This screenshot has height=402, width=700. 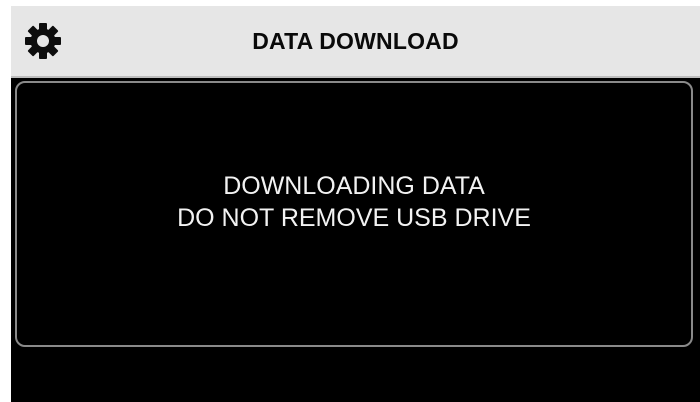 What do you see at coordinates (355, 77) in the screenshot?
I see `header-divider` at bounding box center [355, 77].